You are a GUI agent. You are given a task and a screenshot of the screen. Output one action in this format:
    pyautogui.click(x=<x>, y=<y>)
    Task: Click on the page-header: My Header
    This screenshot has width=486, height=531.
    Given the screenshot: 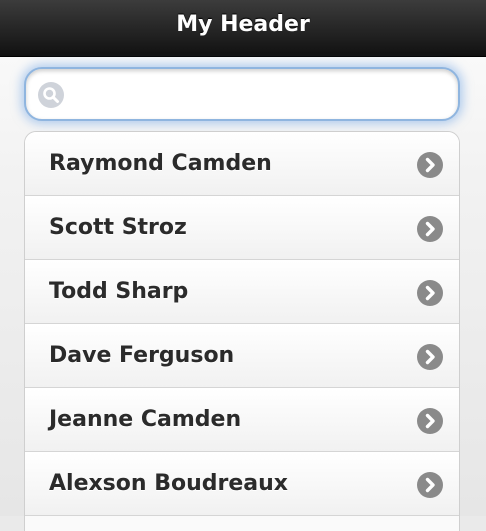 What is the action you would take?
    pyautogui.click(x=243, y=28)
    